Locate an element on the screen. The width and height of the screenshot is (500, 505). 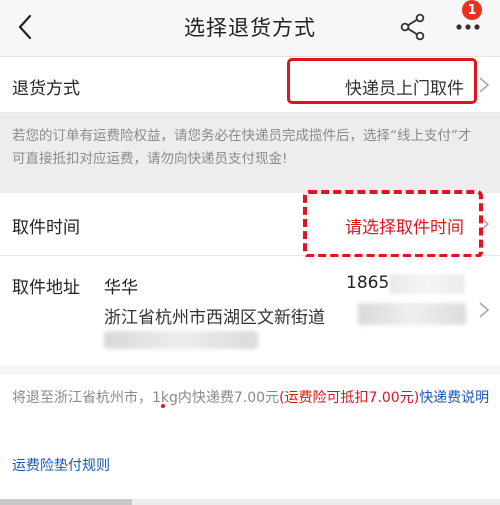
highlight-box-return-method is located at coordinates (382, 81).